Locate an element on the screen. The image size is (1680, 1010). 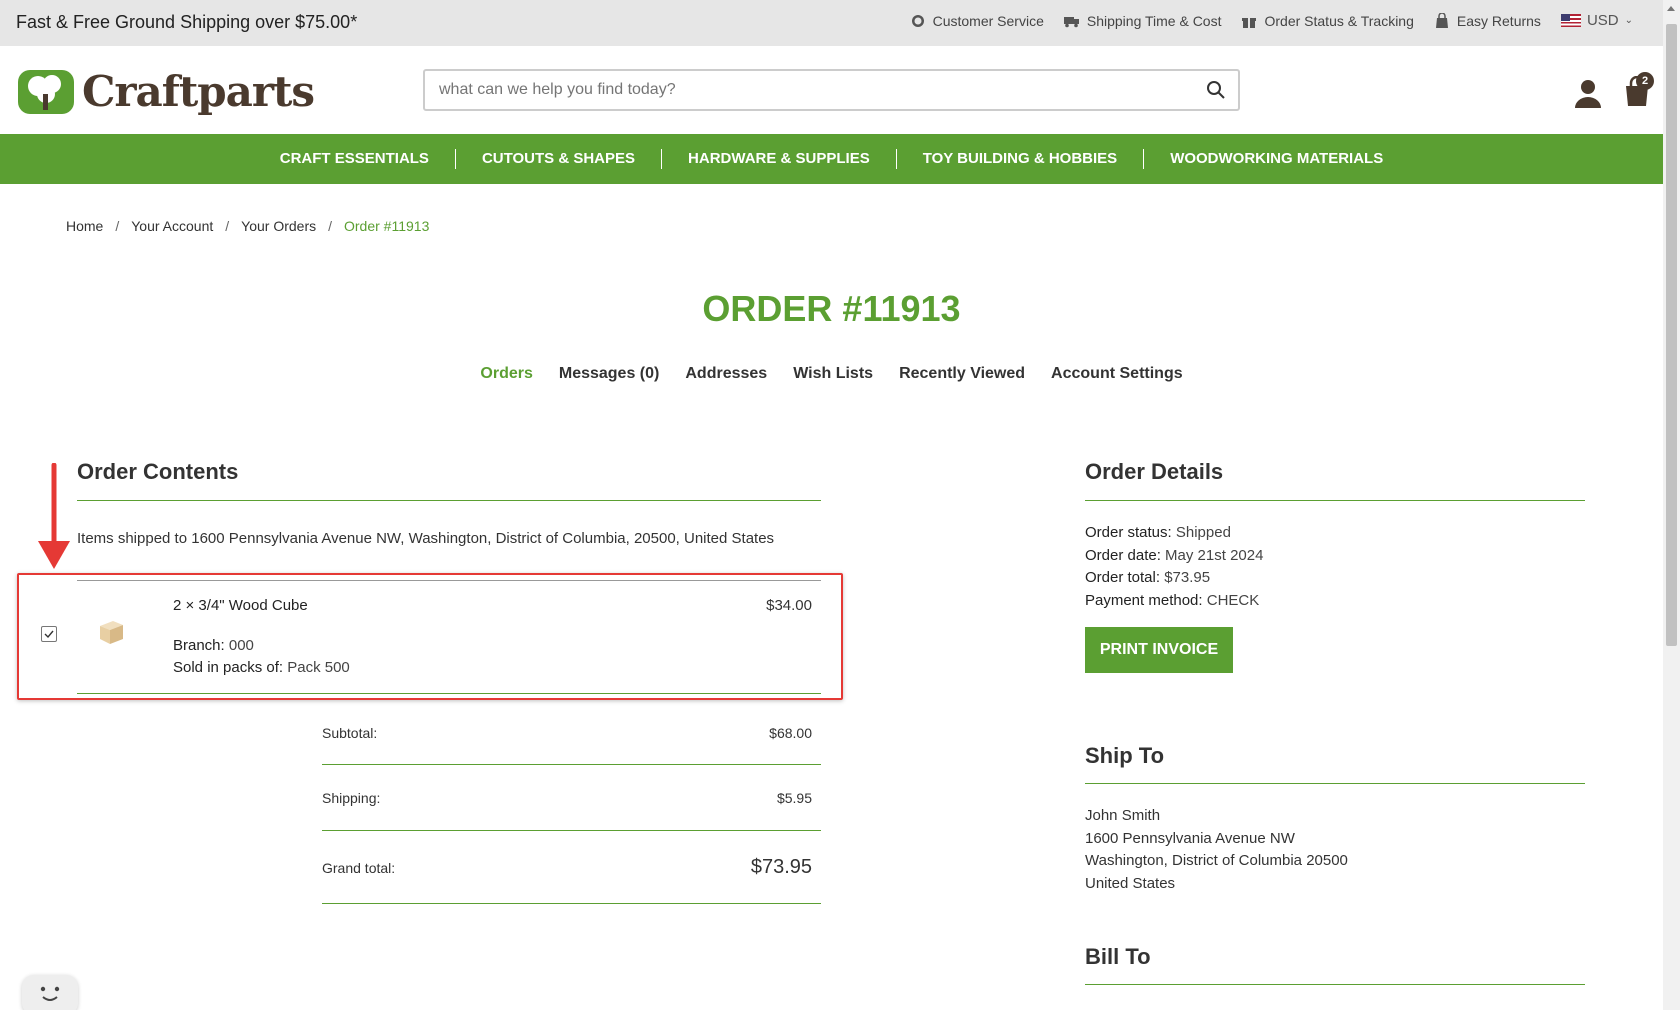
item-checkbox is located at coordinates (49, 634).